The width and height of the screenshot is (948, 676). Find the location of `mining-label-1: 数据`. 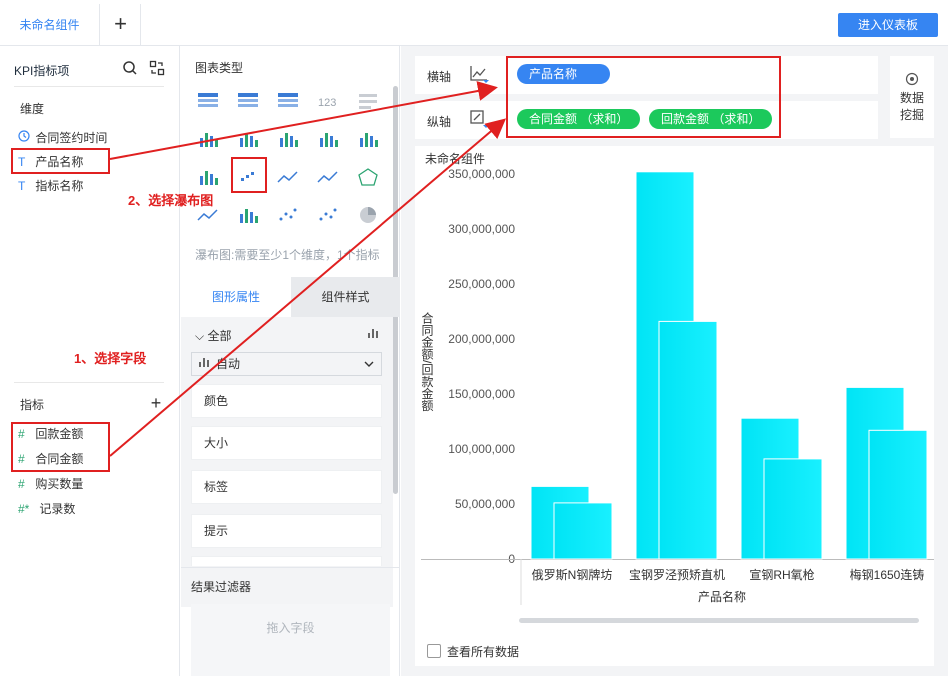

mining-label-1: 数据 is located at coordinates (911, 98).